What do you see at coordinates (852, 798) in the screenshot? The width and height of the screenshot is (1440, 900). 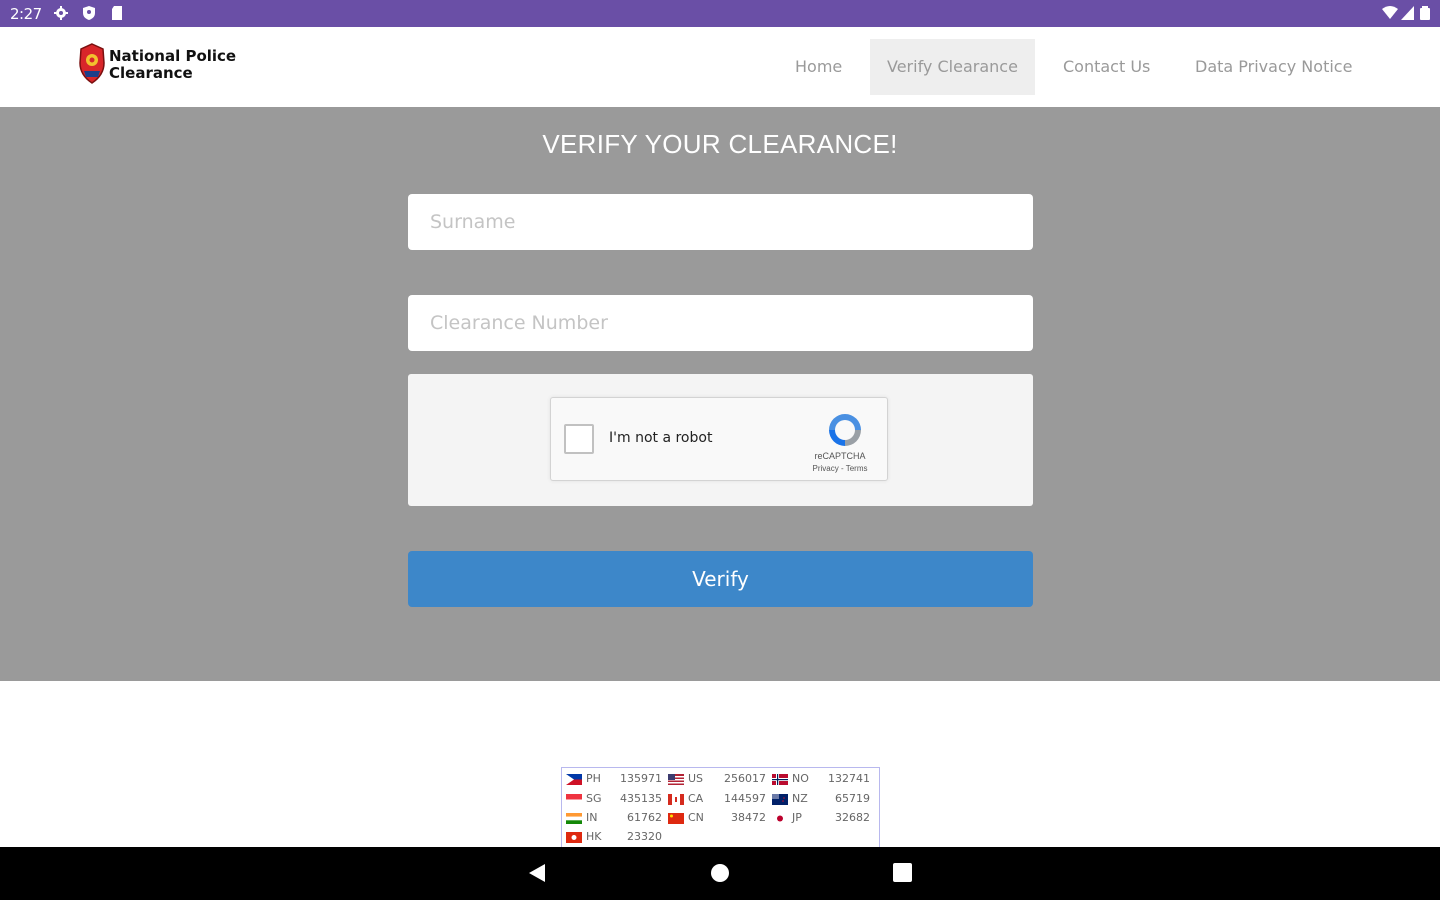 I see `flag-count: 65719` at bounding box center [852, 798].